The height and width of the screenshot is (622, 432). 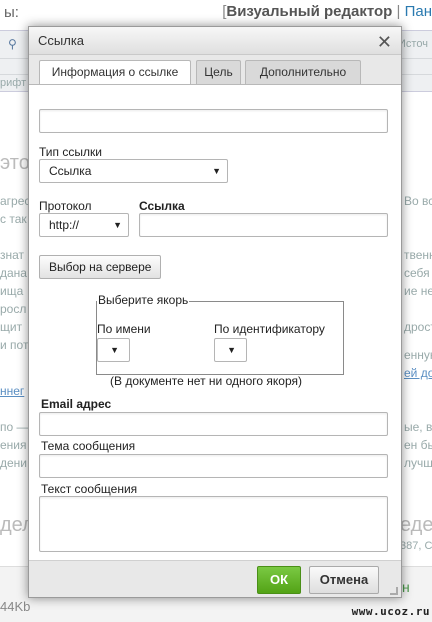 I want to click on anchor-by-id-select: ▼, so click(x=230, y=350).